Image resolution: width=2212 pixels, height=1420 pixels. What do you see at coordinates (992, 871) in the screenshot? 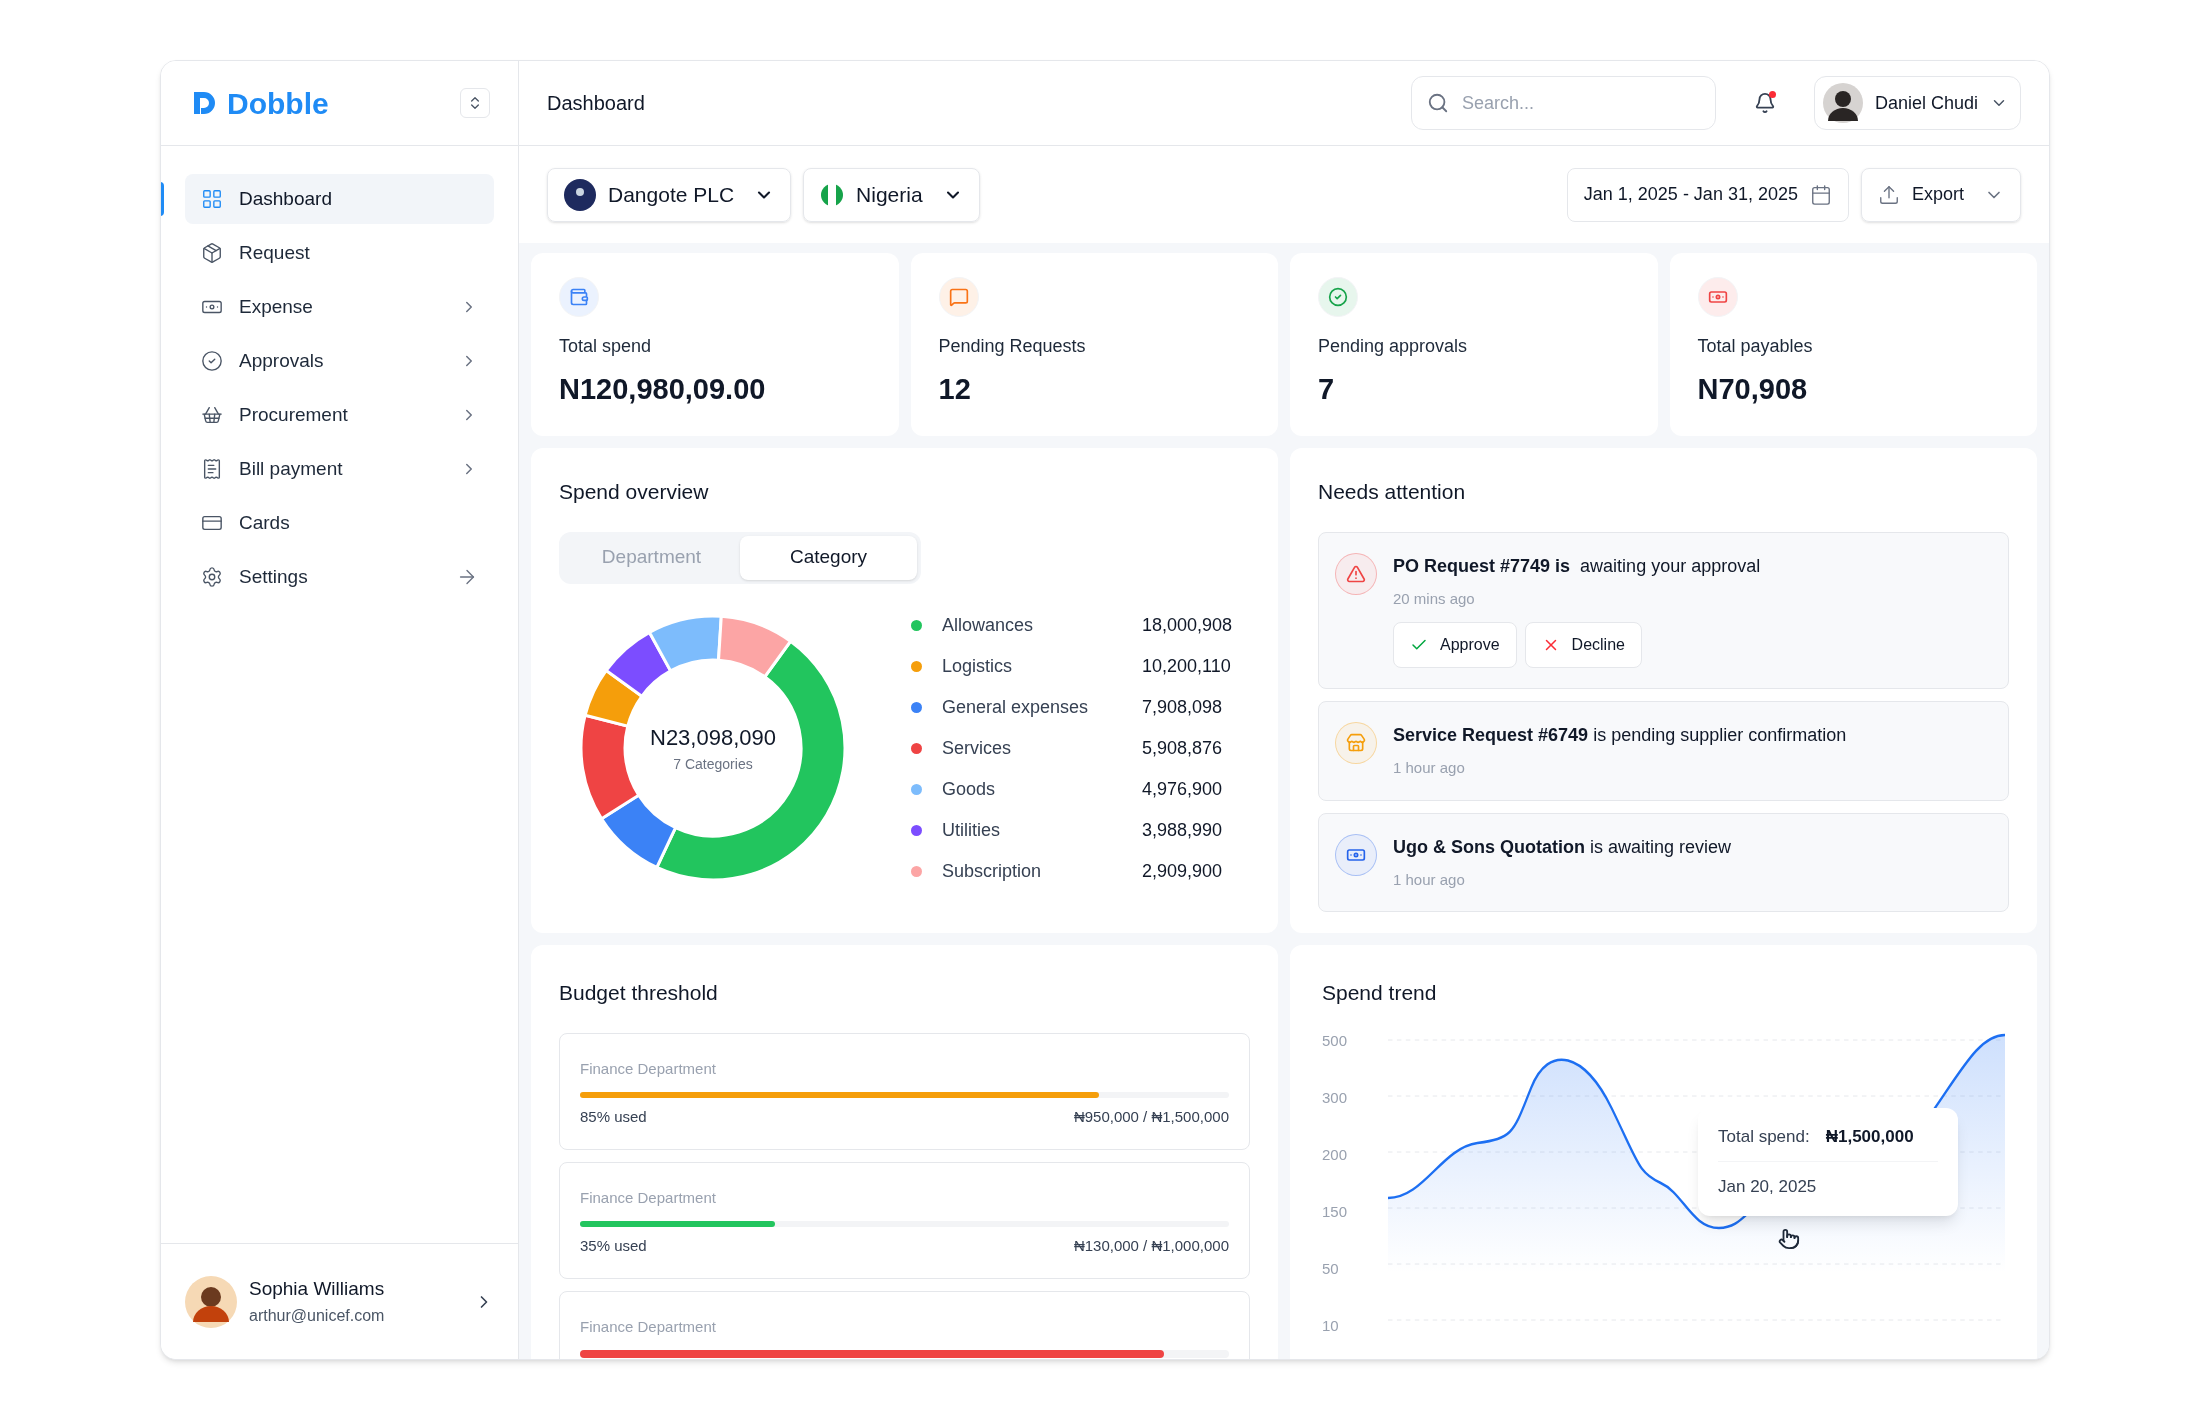
I see `legend-label: Subscription` at bounding box center [992, 871].